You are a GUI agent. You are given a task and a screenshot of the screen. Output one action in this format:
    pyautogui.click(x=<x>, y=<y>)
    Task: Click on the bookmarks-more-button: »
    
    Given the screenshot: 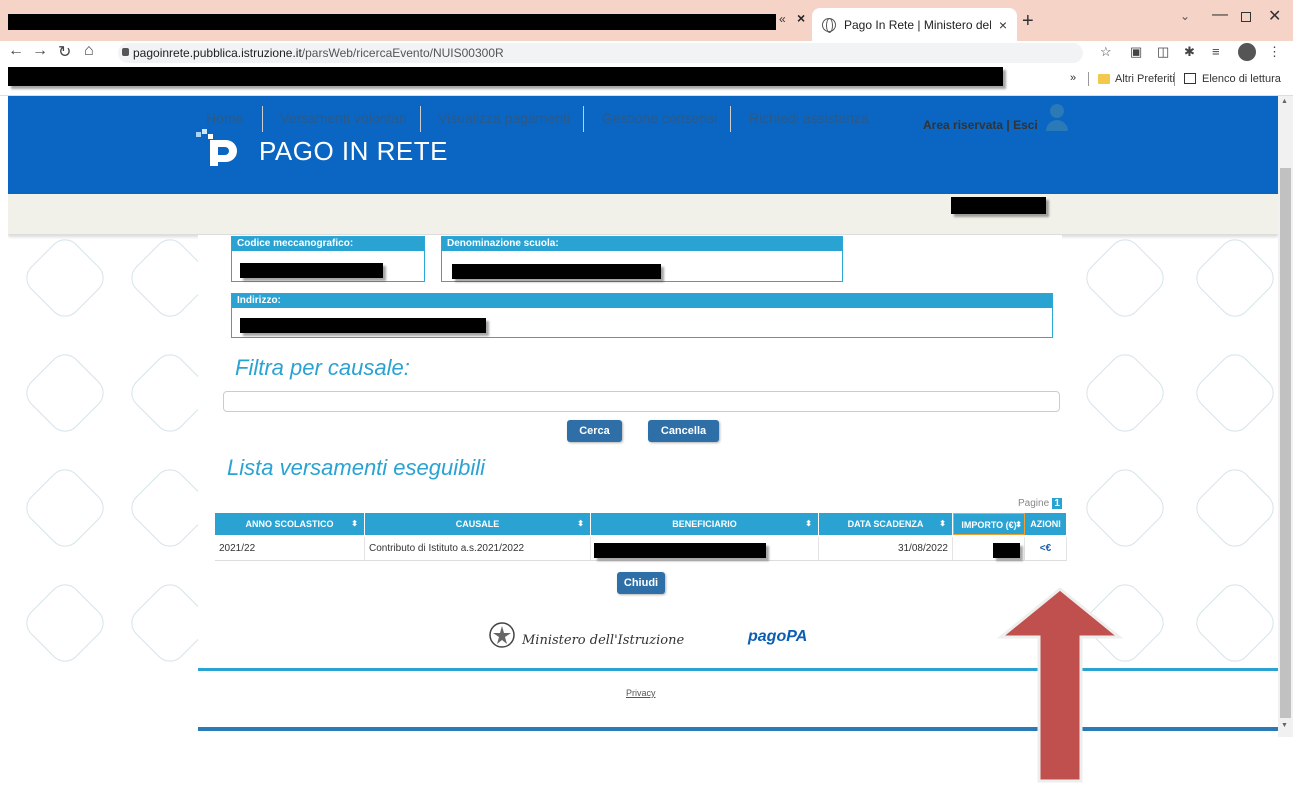 What is the action you would take?
    pyautogui.click(x=1073, y=78)
    